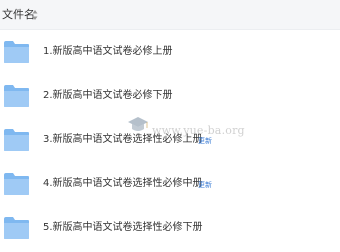 The width and height of the screenshot is (340, 252). I want to click on file-name: 2.新版高中语文试卷必修下册, so click(108, 96).